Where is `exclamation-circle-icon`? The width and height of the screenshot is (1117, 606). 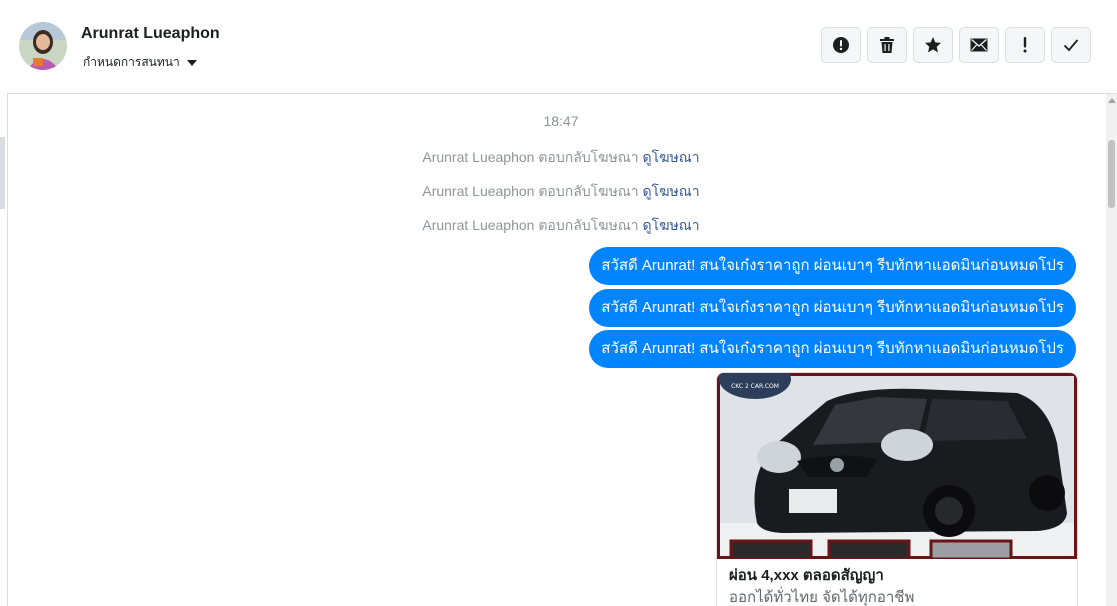 exclamation-circle-icon is located at coordinates (841, 45).